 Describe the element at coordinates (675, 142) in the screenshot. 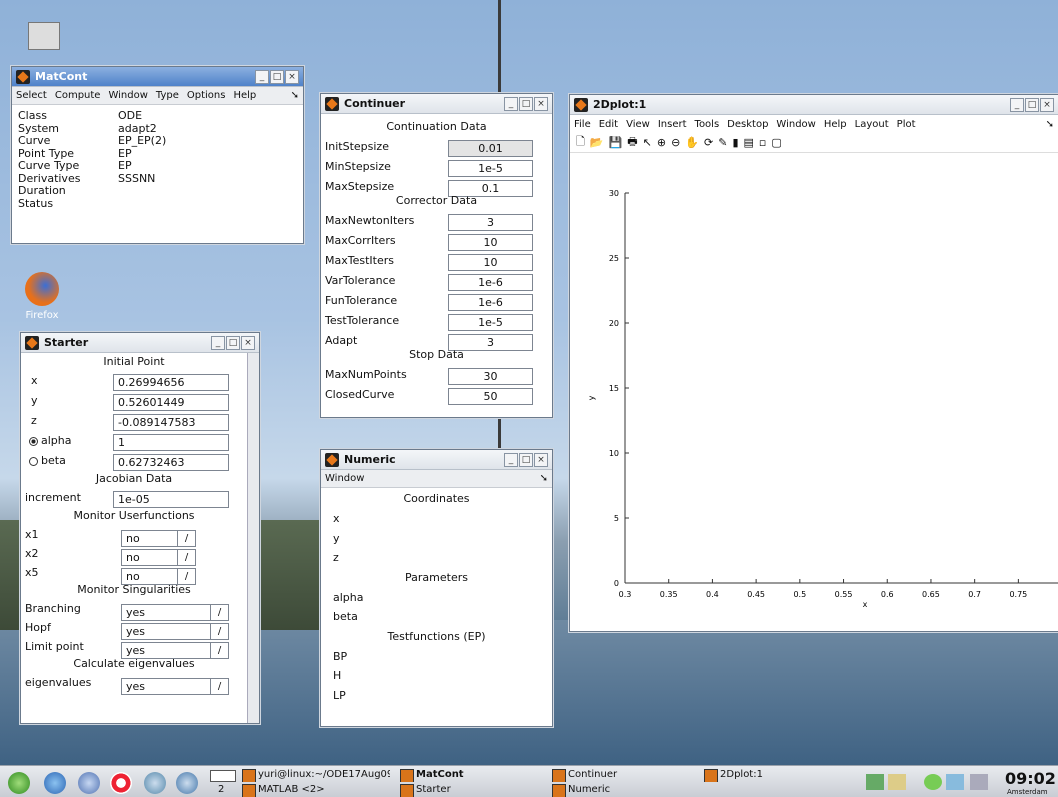

I see `zoom-out-icon: ⊖` at that location.